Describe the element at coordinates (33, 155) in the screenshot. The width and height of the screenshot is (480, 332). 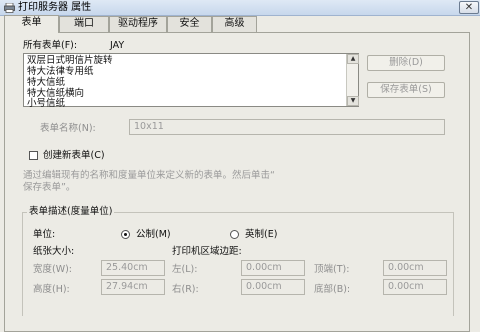
I see `create-form-checkbox` at that location.